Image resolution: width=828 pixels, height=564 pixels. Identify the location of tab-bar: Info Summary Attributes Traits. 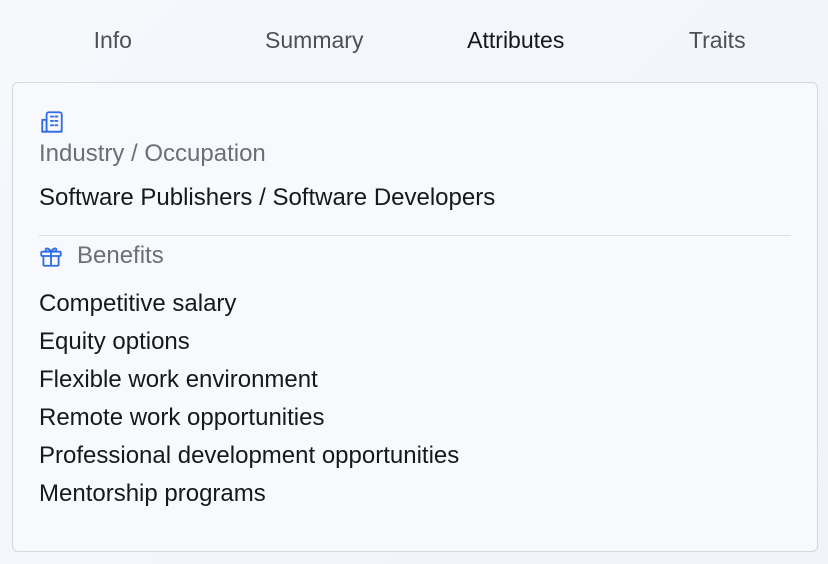
(415, 41).